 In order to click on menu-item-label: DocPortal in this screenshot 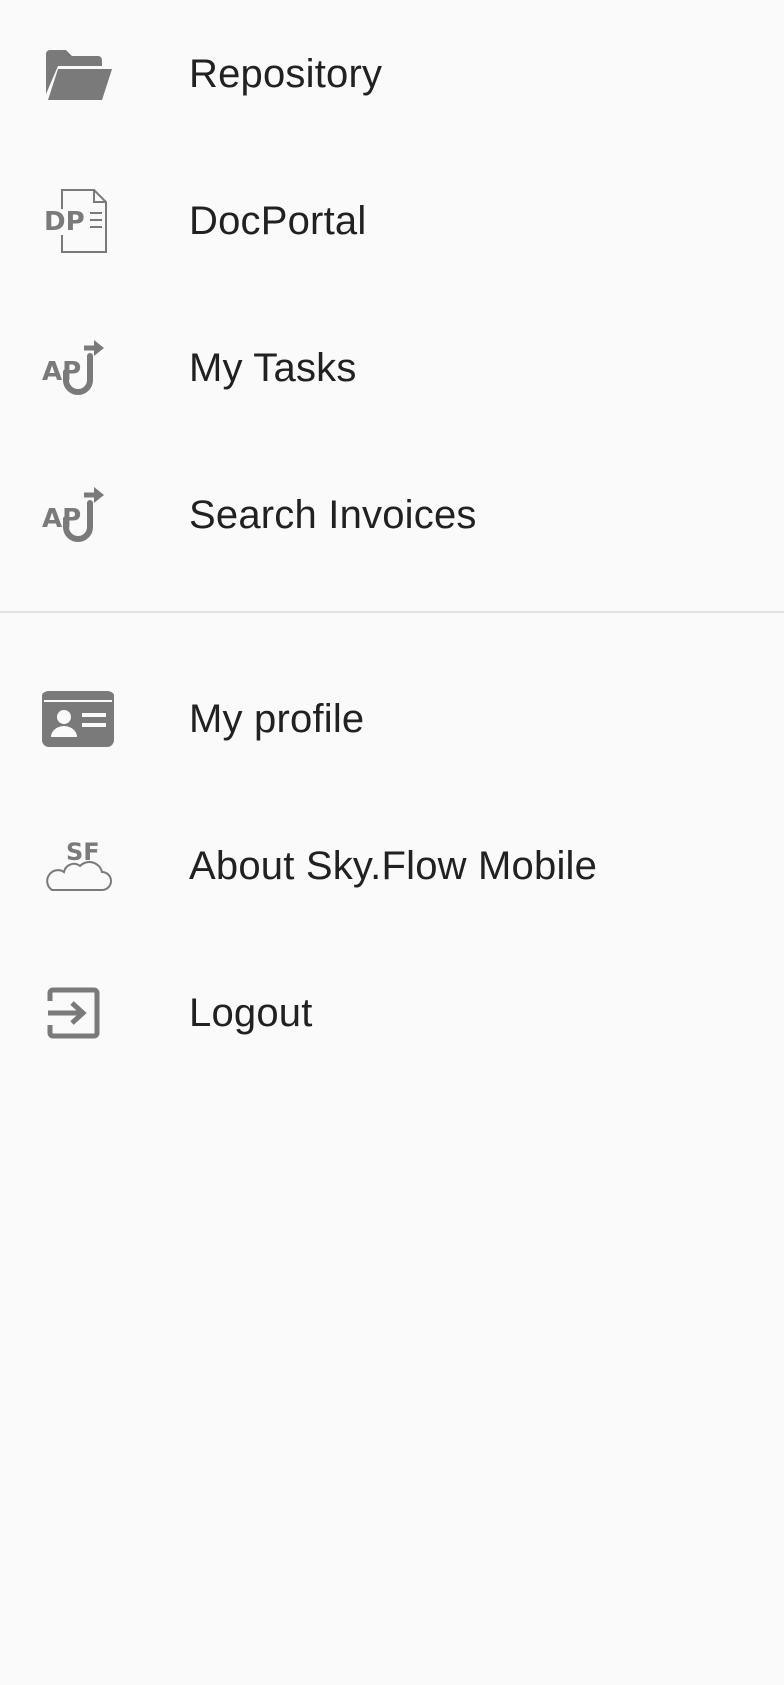, I will do `click(278, 220)`.